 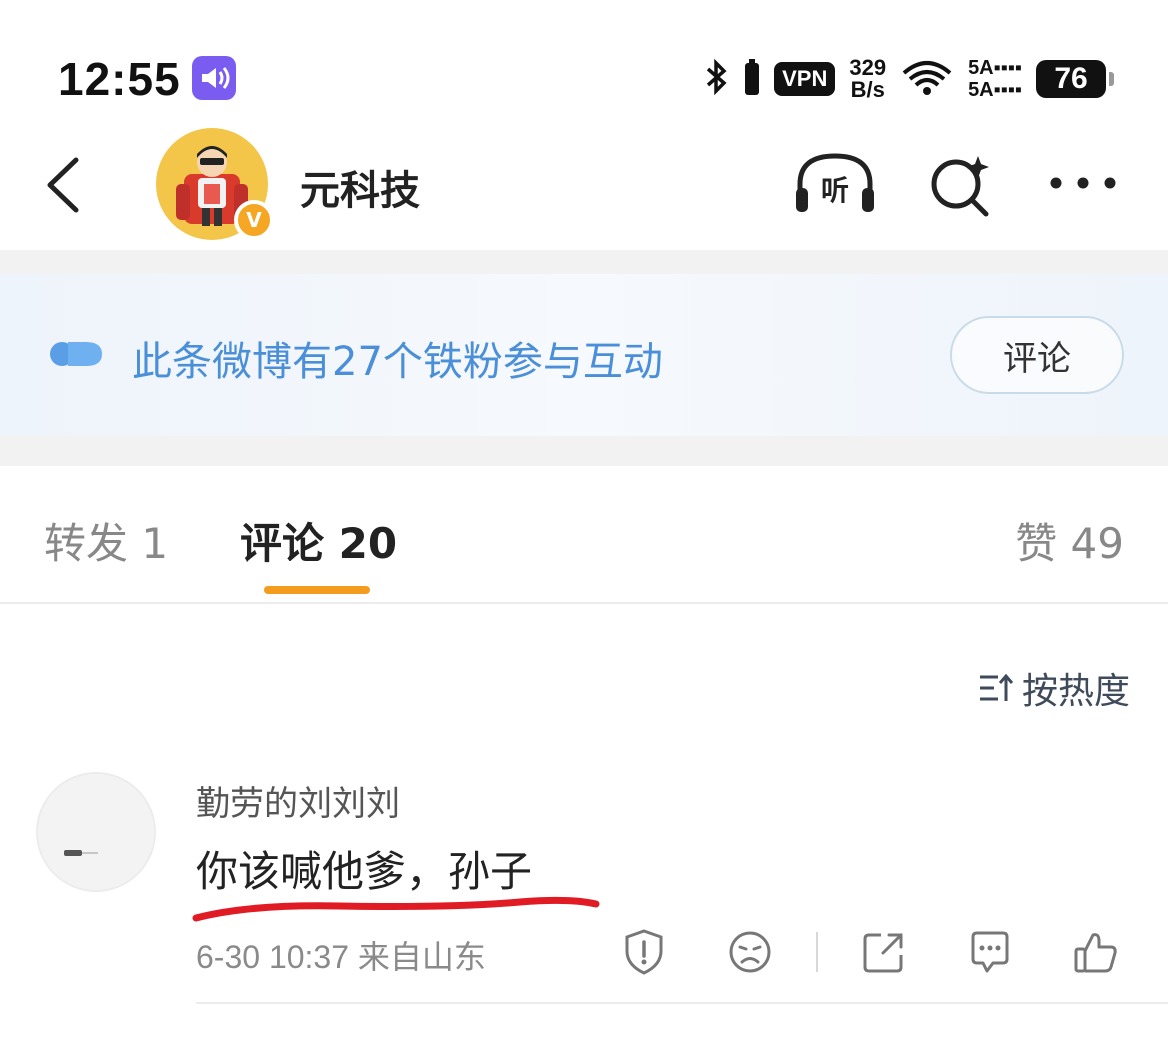 What do you see at coordinates (1075, 79) in the screenshot?
I see `battery-indicator: 76` at bounding box center [1075, 79].